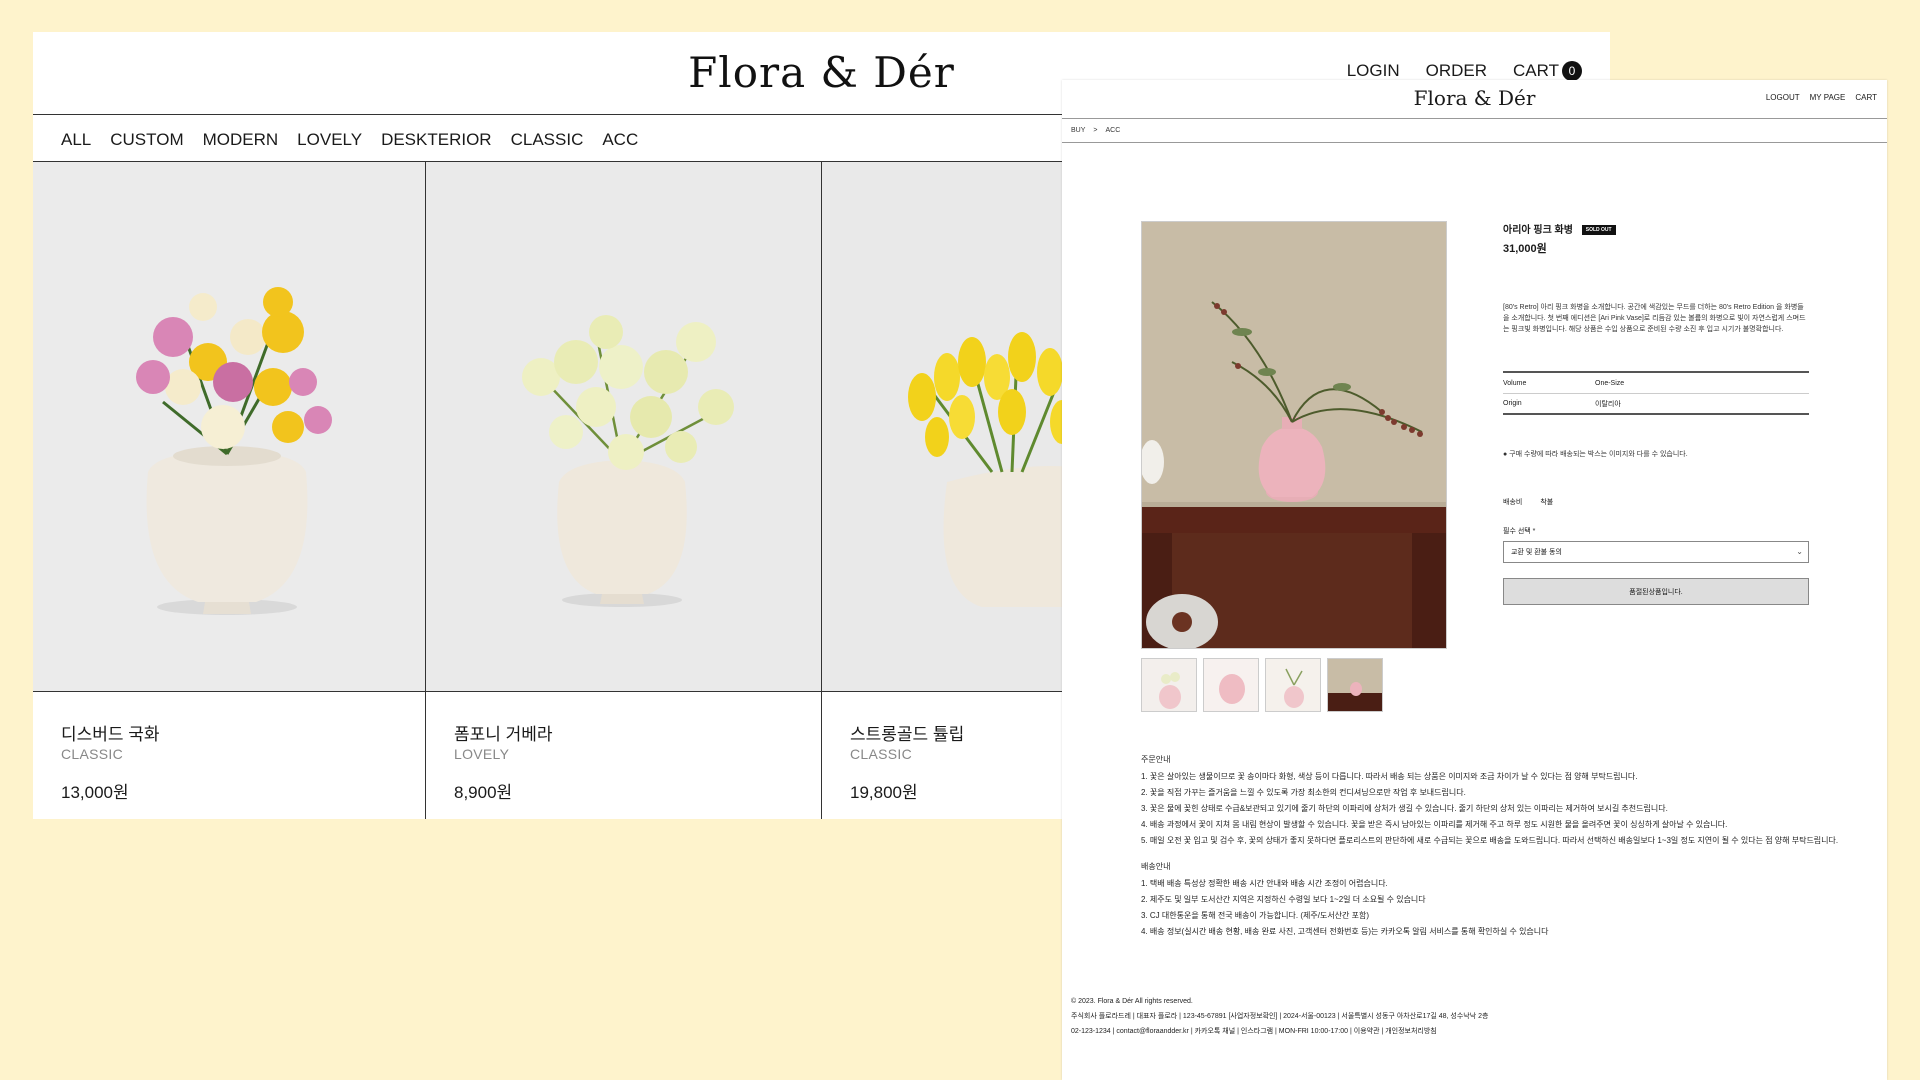 The width and height of the screenshot is (1920, 1080). Describe the element at coordinates (1656, 403) in the screenshot. I see `spec-row: Origin 이탈리아` at that location.